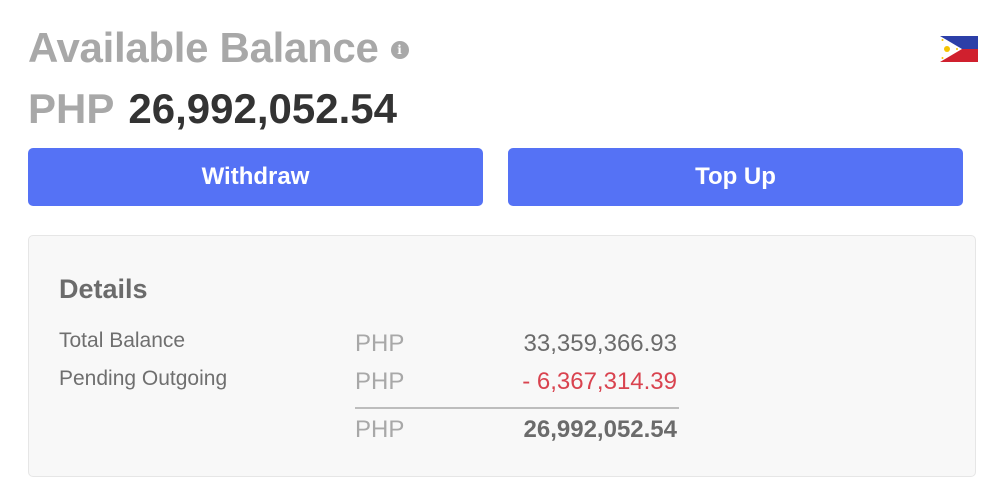 This screenshot has width=1006, height=504. I want to click on header: Available Balance i, so click(218, 48).